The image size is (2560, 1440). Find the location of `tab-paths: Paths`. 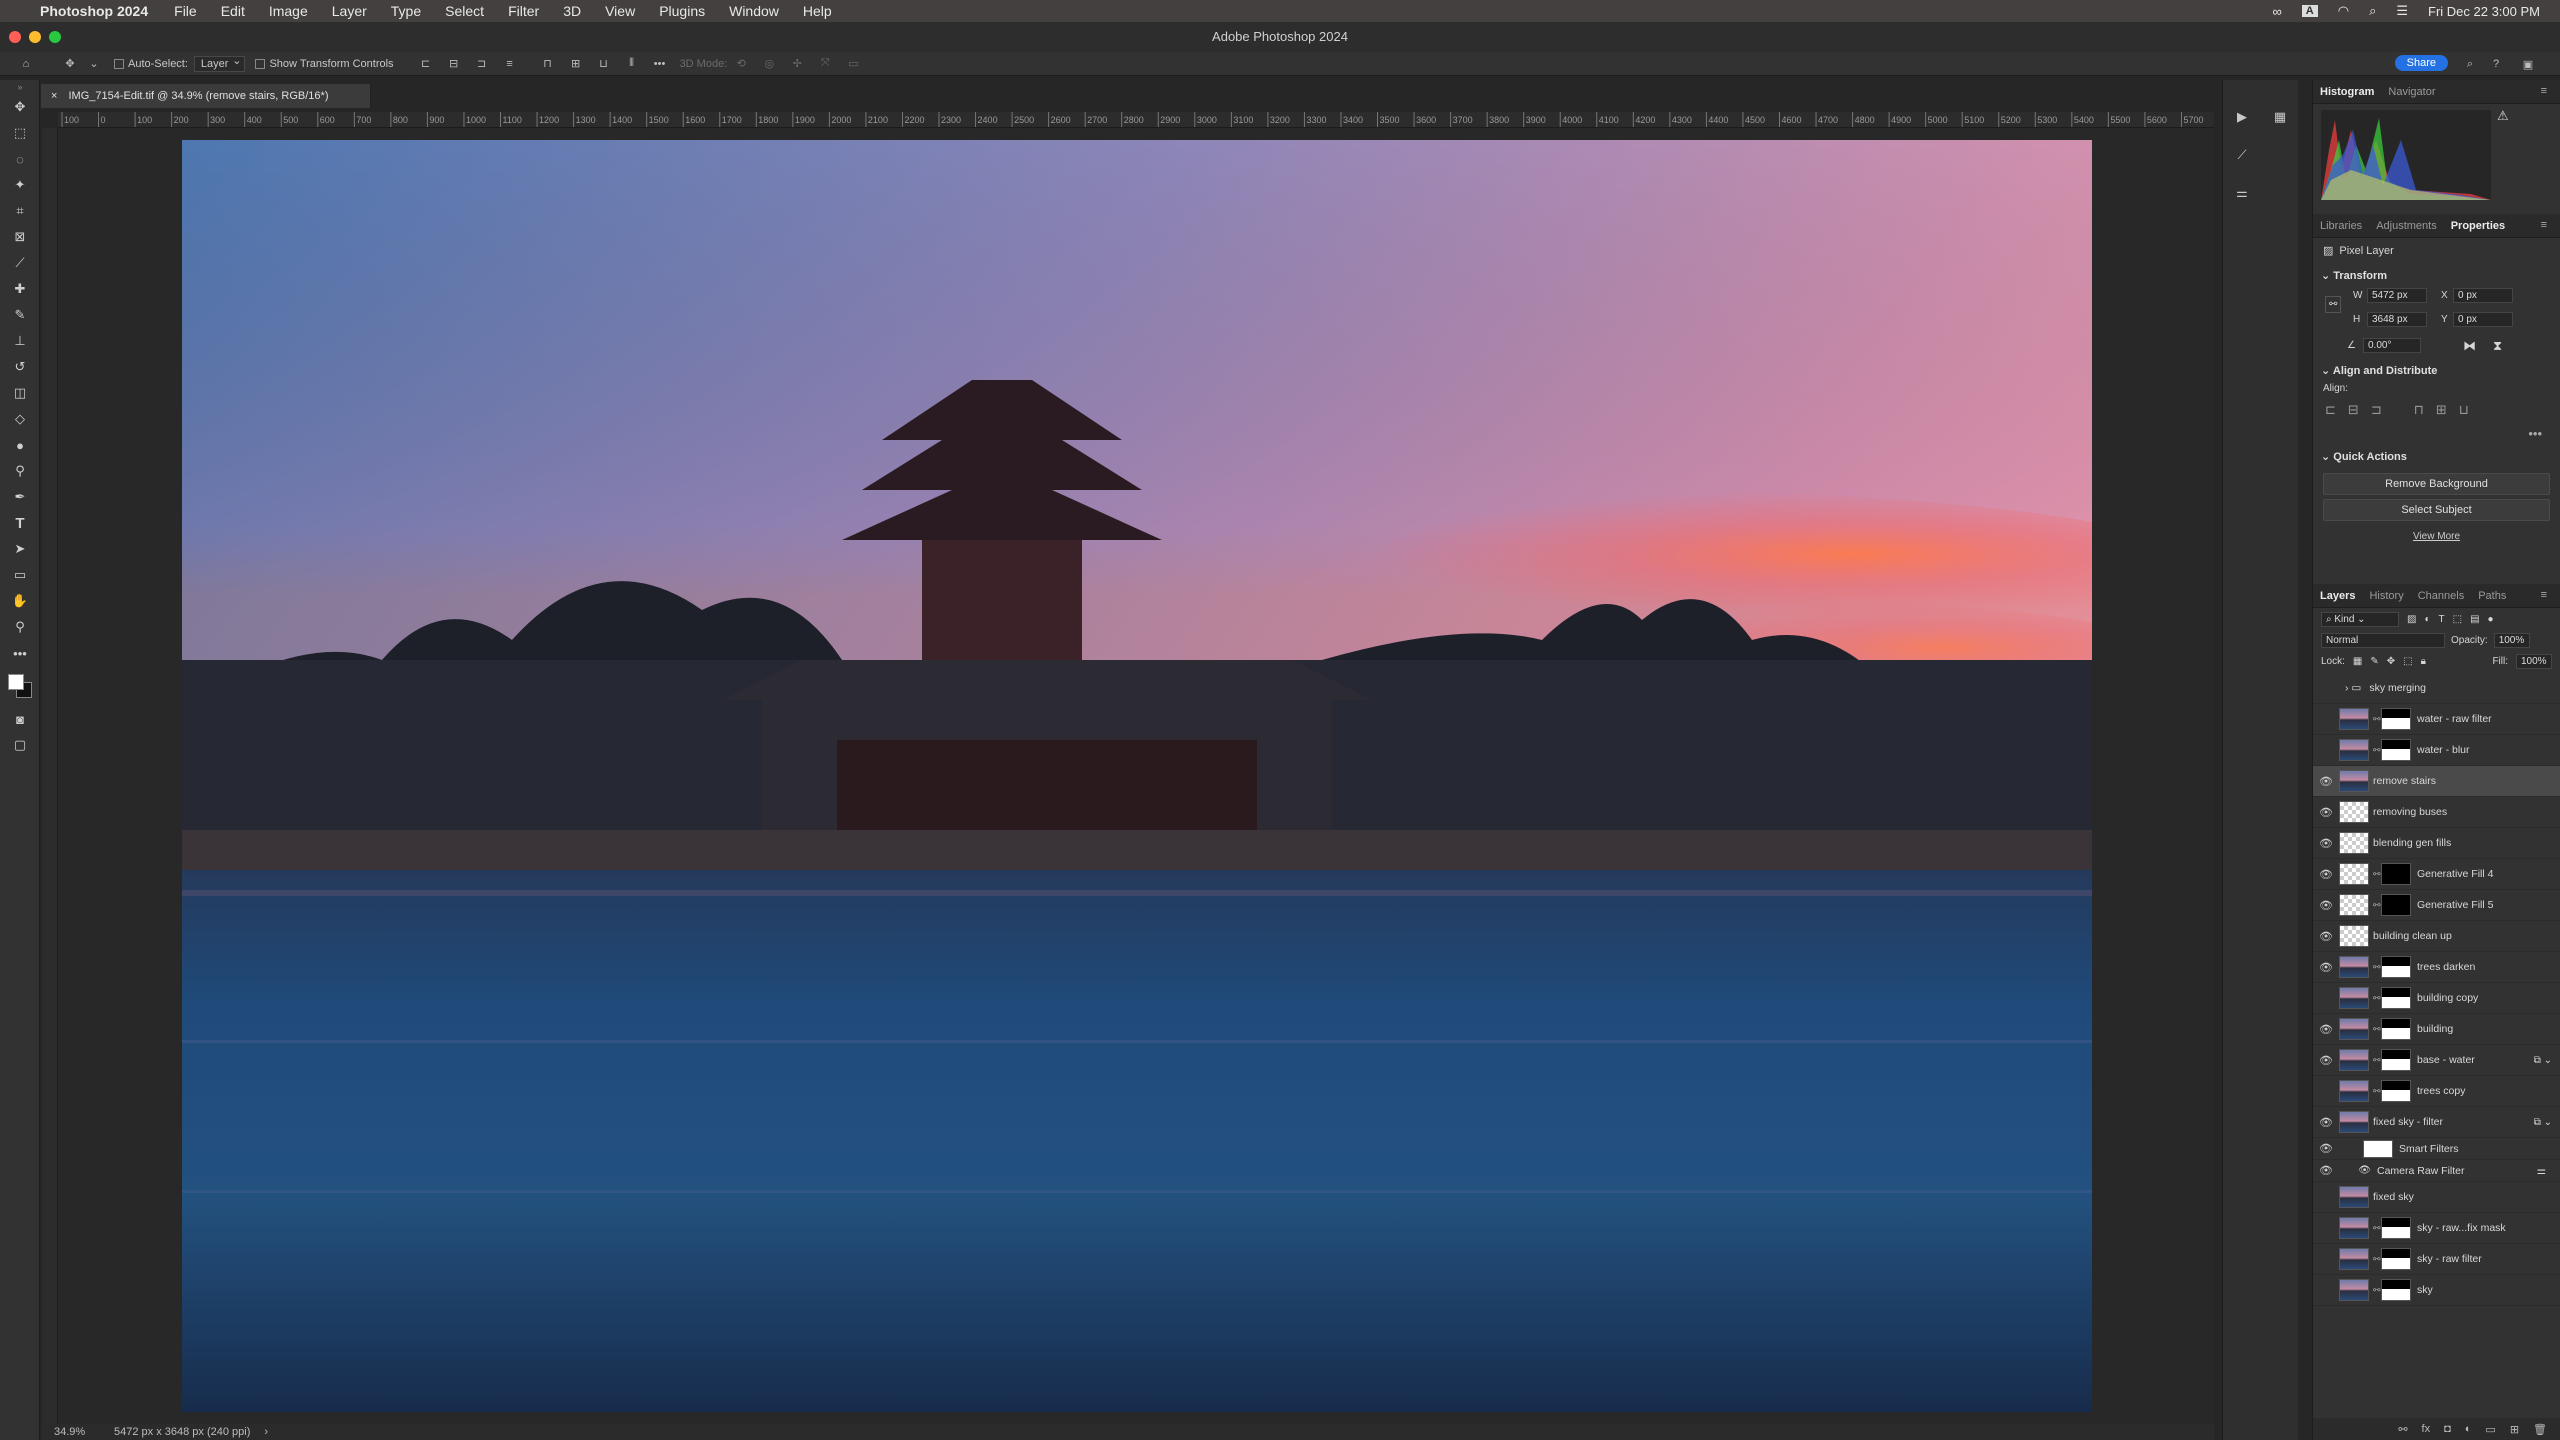

tab-paths: Paths is located at coordinates (2492, 596).